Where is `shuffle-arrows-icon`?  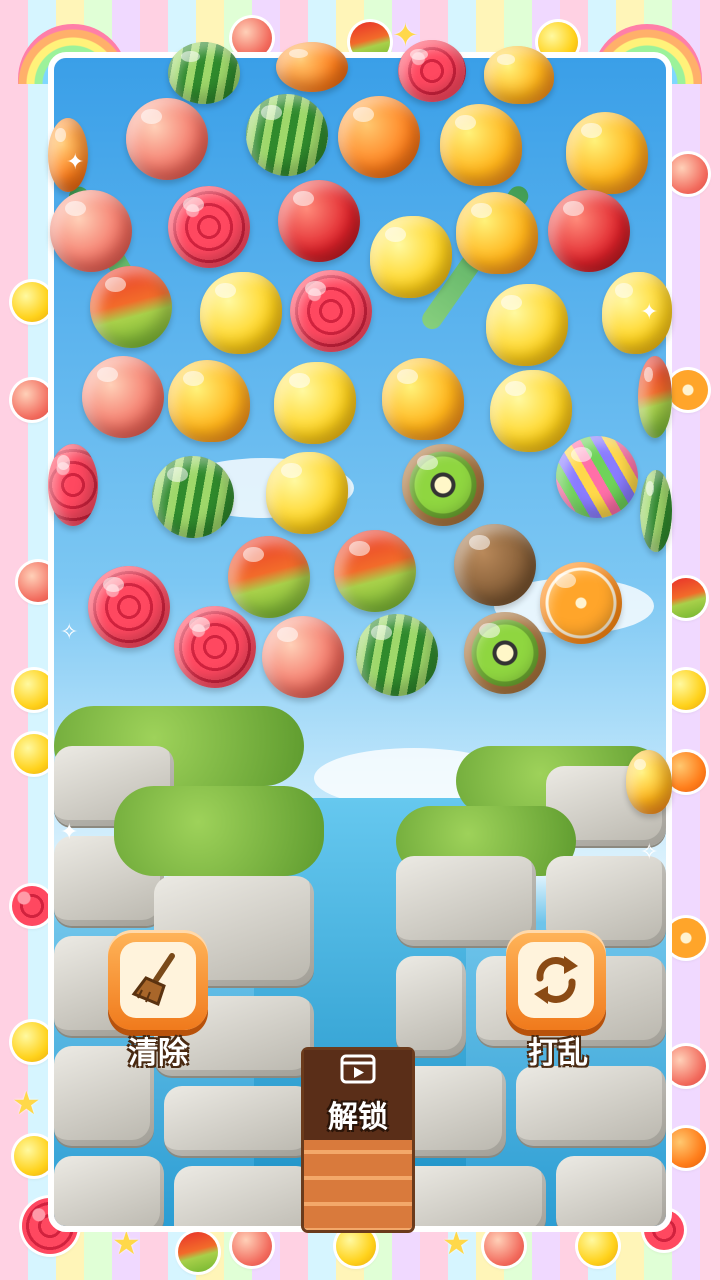
shuffle-arrows-icon is located at coordinates (556, 980).